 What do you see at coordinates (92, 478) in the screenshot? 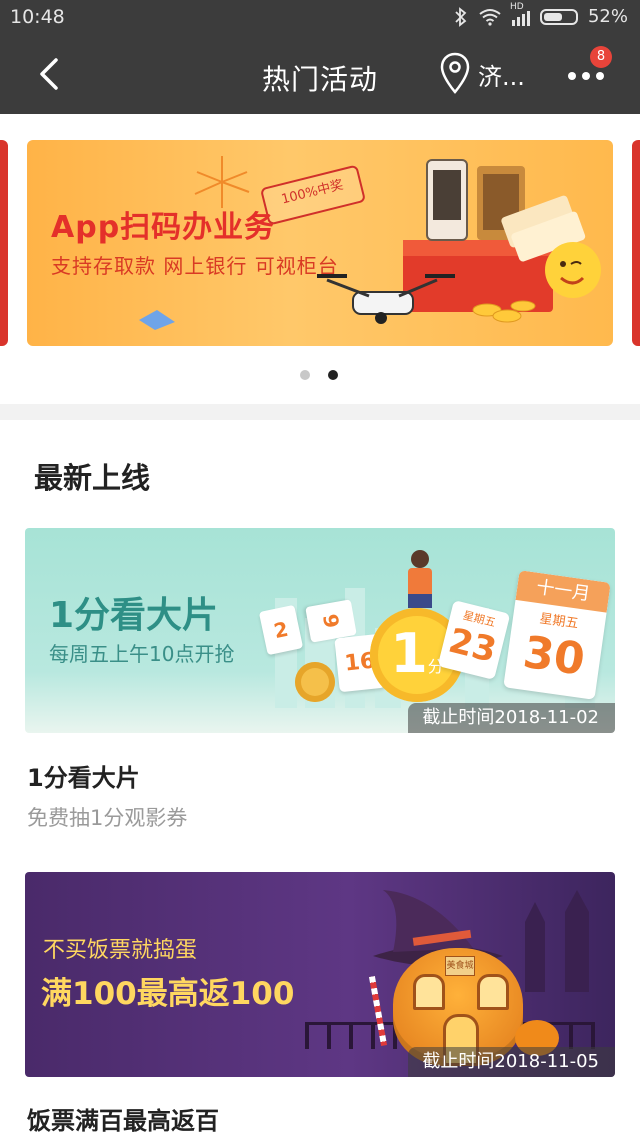
I see `section-title: 最新上线` at bounding box center [92, 478].